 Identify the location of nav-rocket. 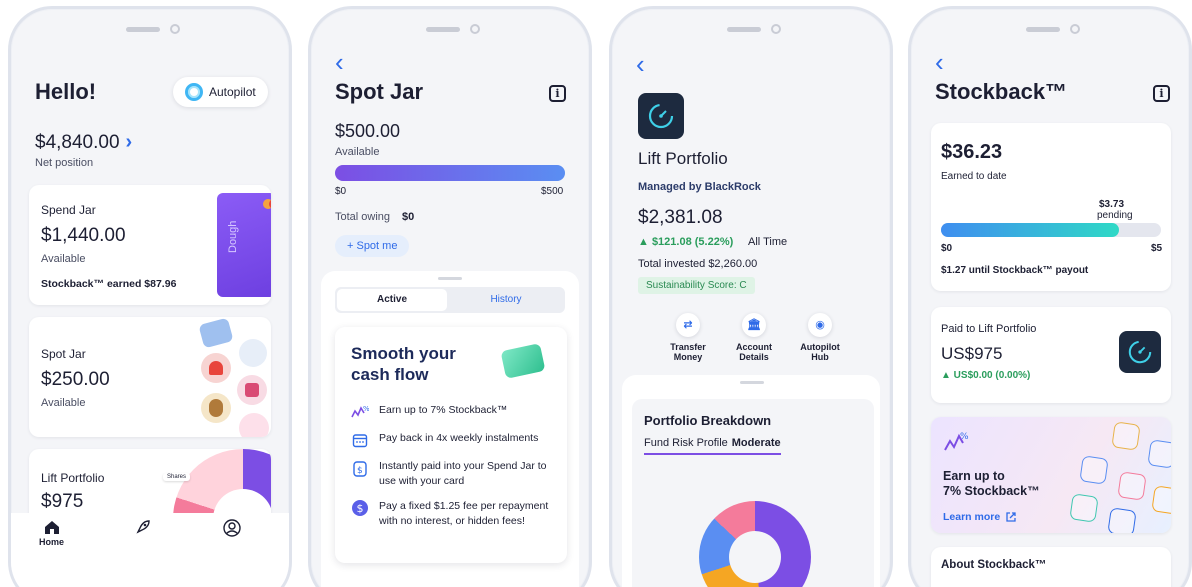
(143, 528).